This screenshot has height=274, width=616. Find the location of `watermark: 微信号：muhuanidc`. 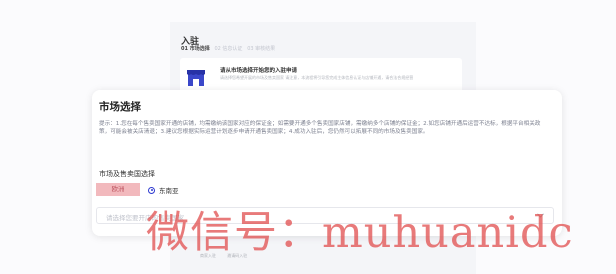

watermark: 微信号：muhuanidc is located at coordinates (360, 233).